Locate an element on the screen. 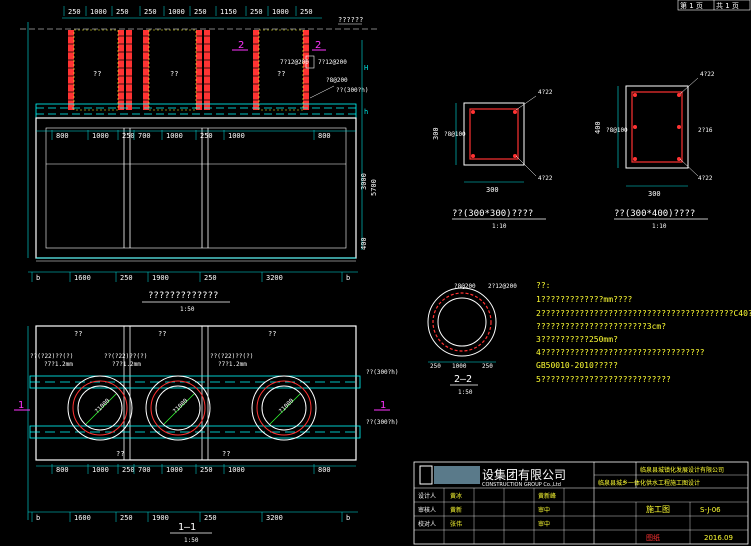  section-c: ?8@200 2?12@200 250 1000 250 2—2 1:50 is located at coordinates (472, 339).